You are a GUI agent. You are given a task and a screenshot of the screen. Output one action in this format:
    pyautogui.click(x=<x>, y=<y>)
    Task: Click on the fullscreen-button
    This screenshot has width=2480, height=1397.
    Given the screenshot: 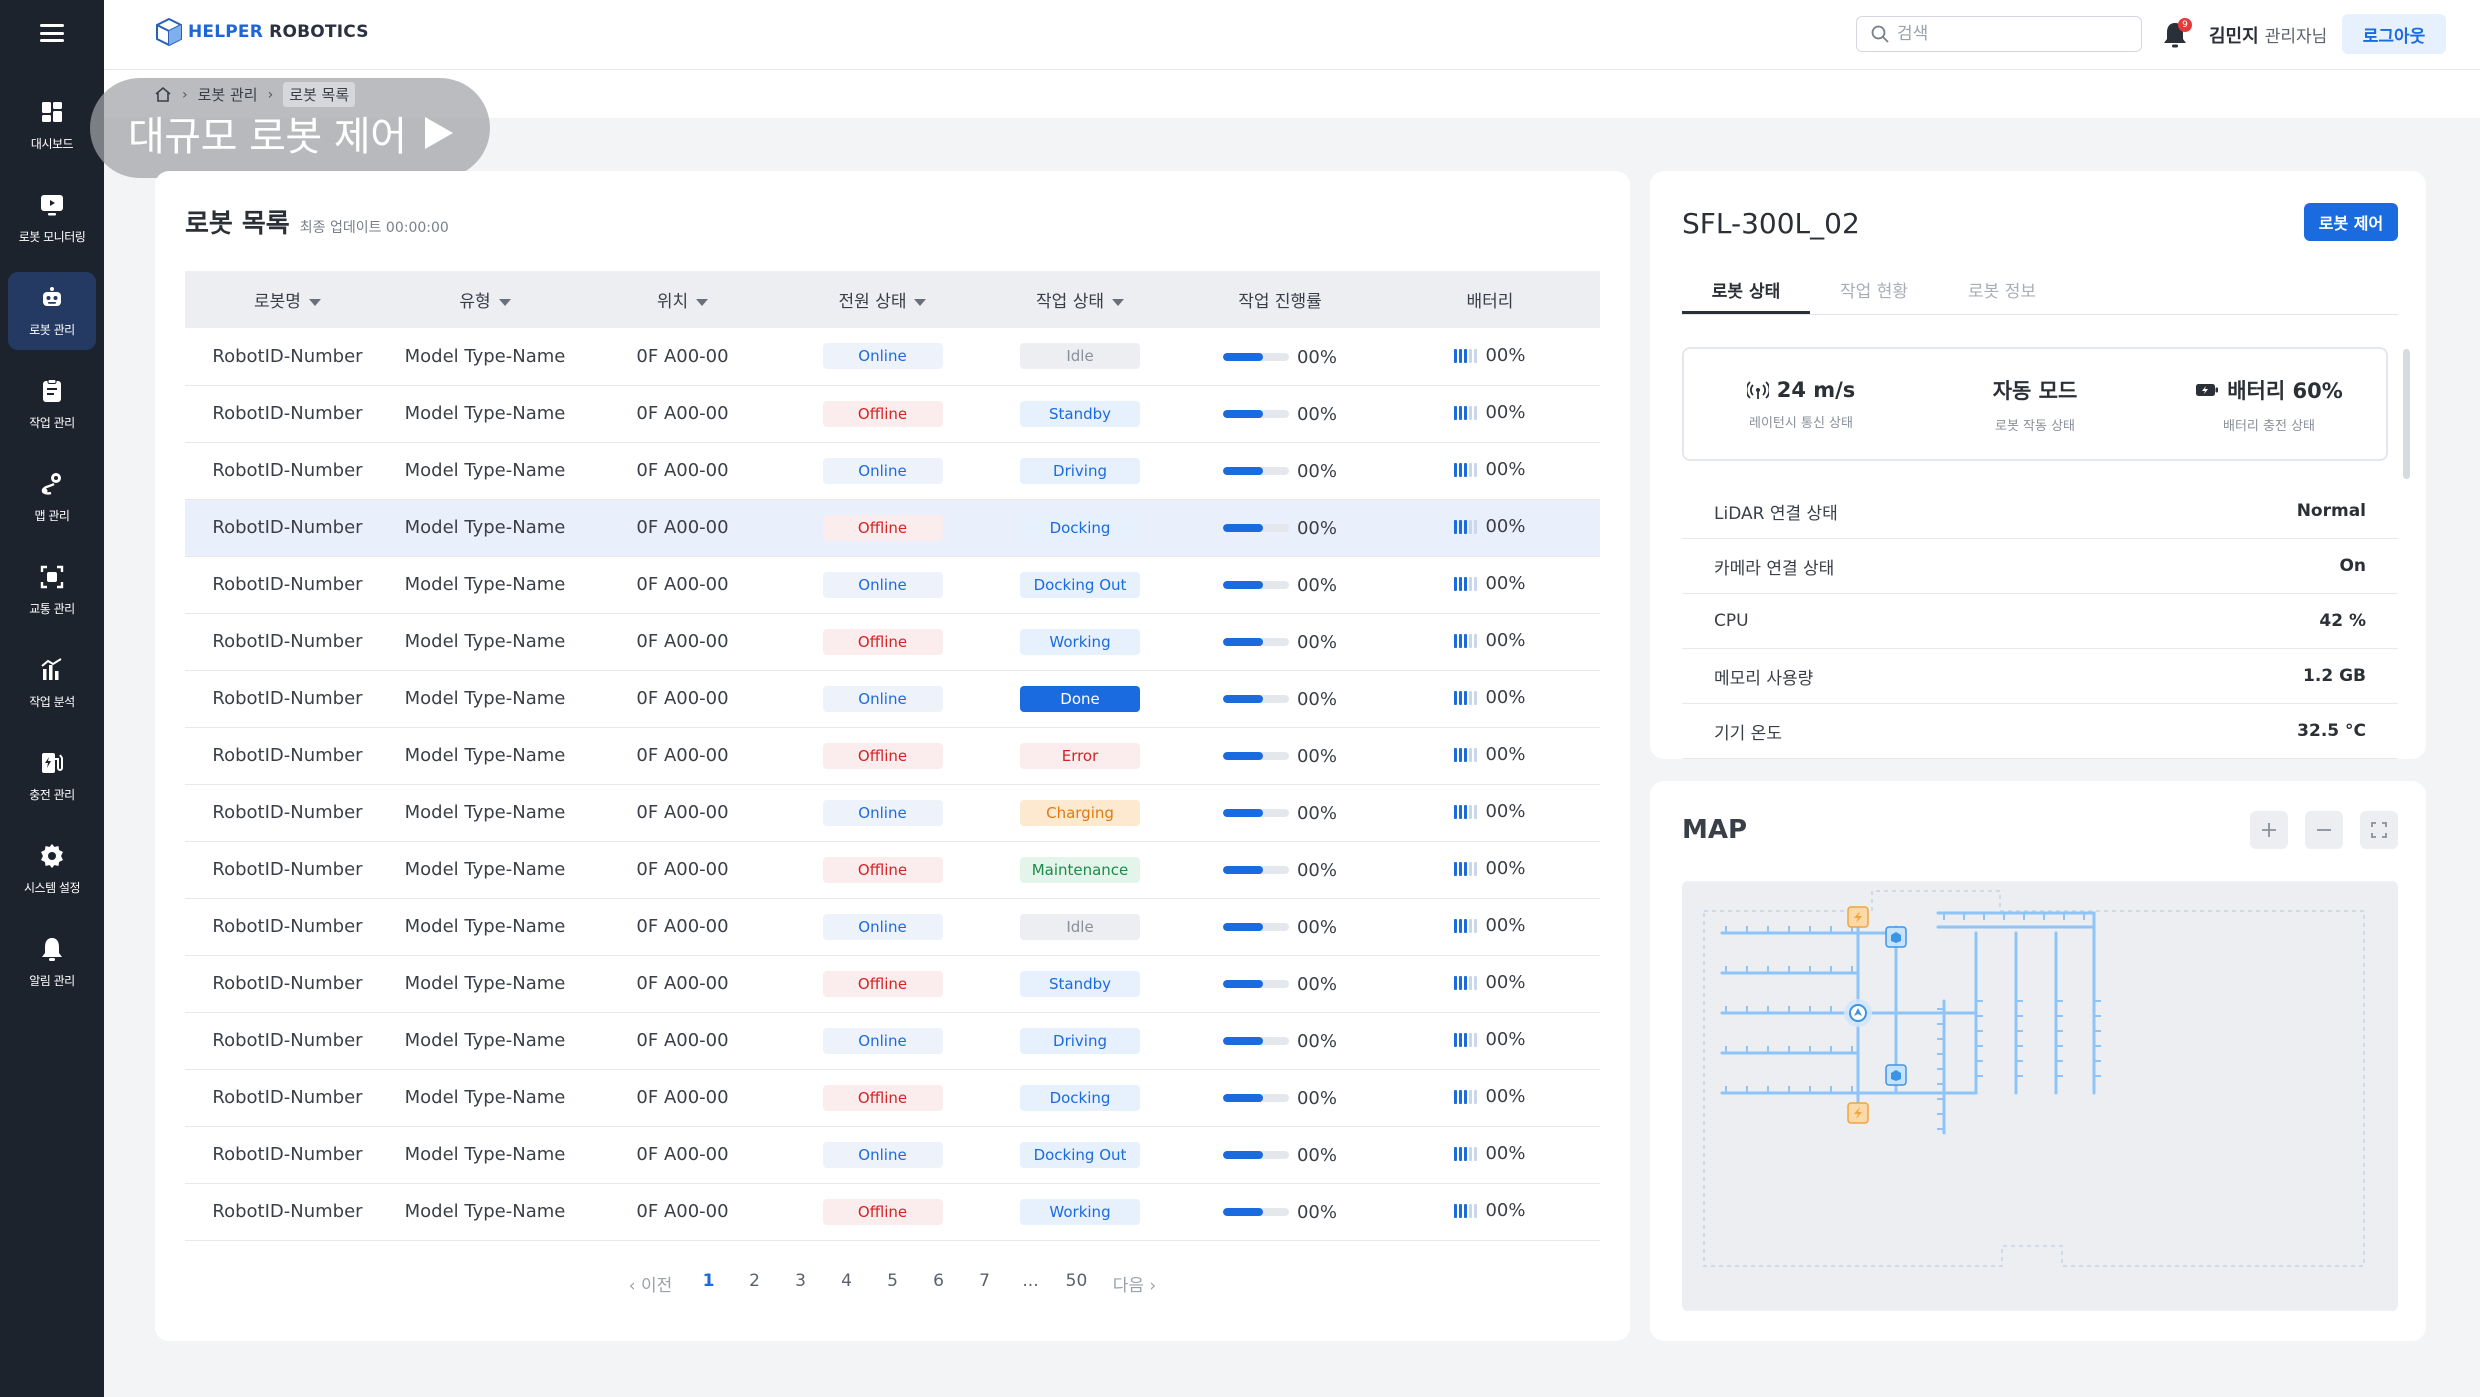 What is the action you would take?
    pyautogui.click(x=2379, y=830)
    